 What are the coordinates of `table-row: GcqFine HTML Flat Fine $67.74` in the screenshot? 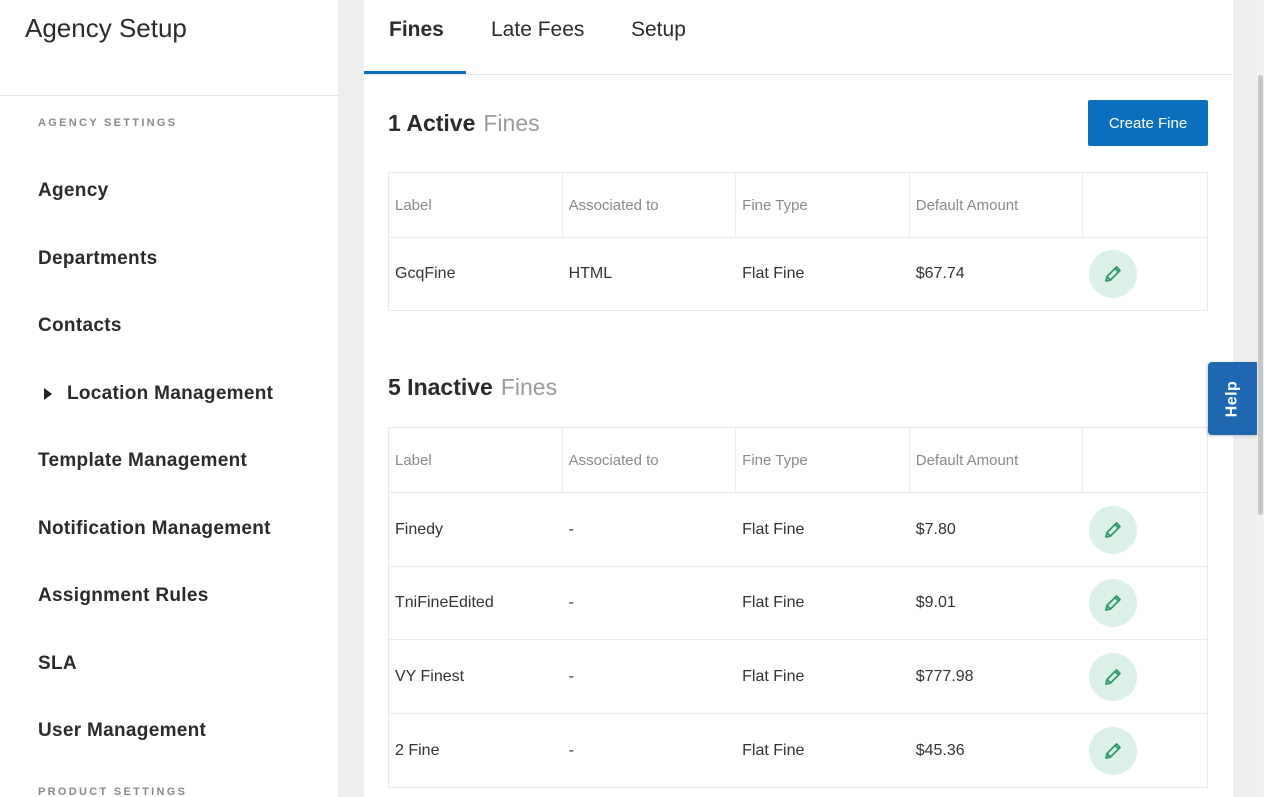 It's located at (798, 274).